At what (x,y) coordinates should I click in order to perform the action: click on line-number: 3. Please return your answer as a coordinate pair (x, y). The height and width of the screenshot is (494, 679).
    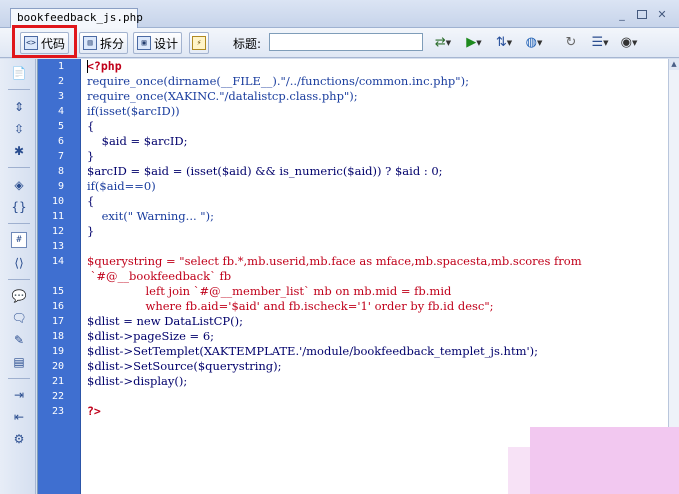
    Looking at the image, I should click on (60, 96).